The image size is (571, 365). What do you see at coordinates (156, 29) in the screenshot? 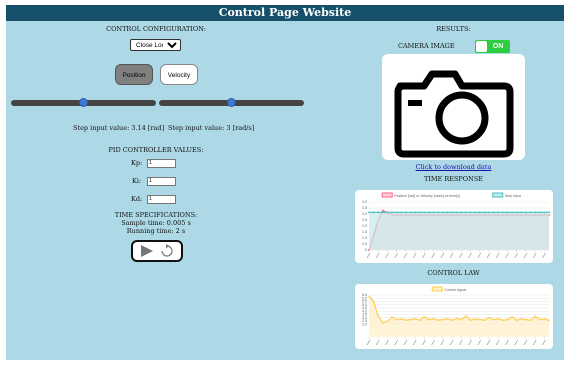
I see `control-config-heading: CONTROL CONFIGURATION:` at bounding box center [156, 29].